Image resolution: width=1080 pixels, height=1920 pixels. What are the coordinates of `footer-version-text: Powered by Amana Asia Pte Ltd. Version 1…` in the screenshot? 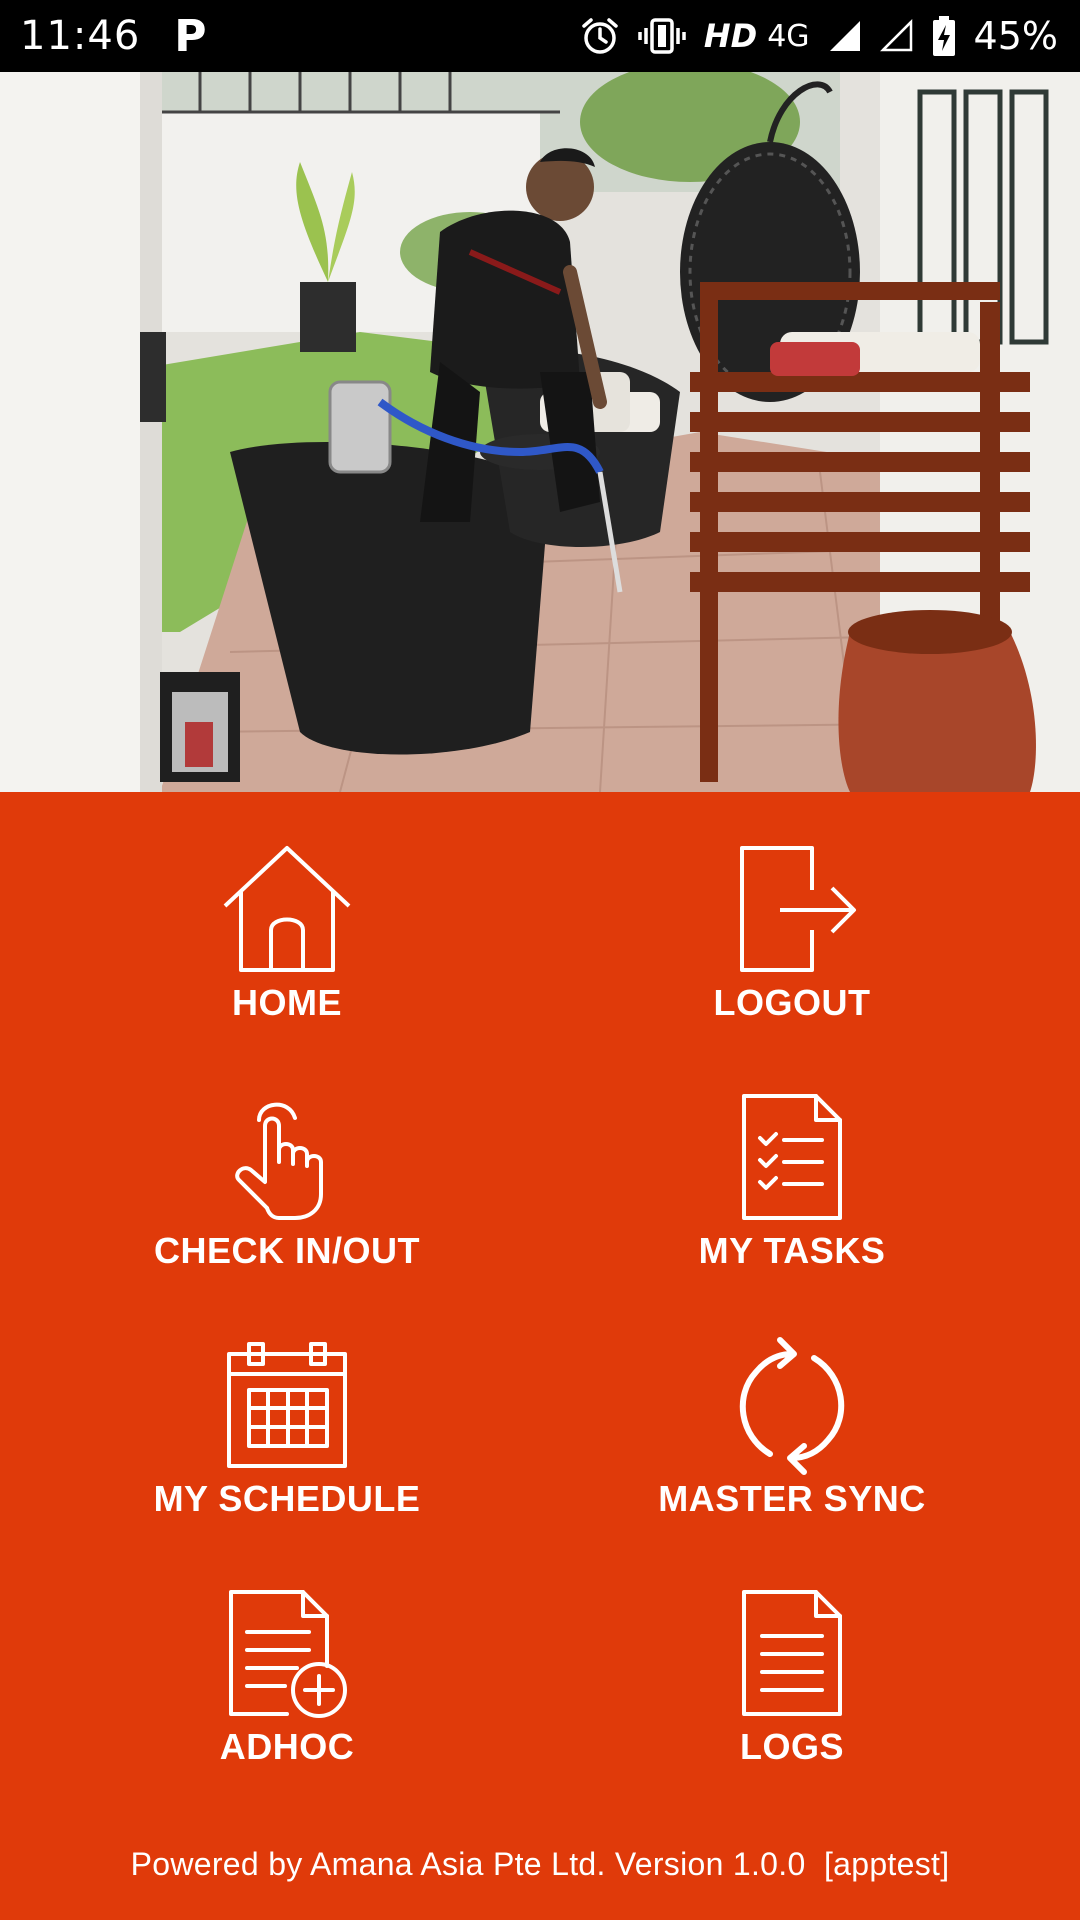 It's located at (540, 1864).